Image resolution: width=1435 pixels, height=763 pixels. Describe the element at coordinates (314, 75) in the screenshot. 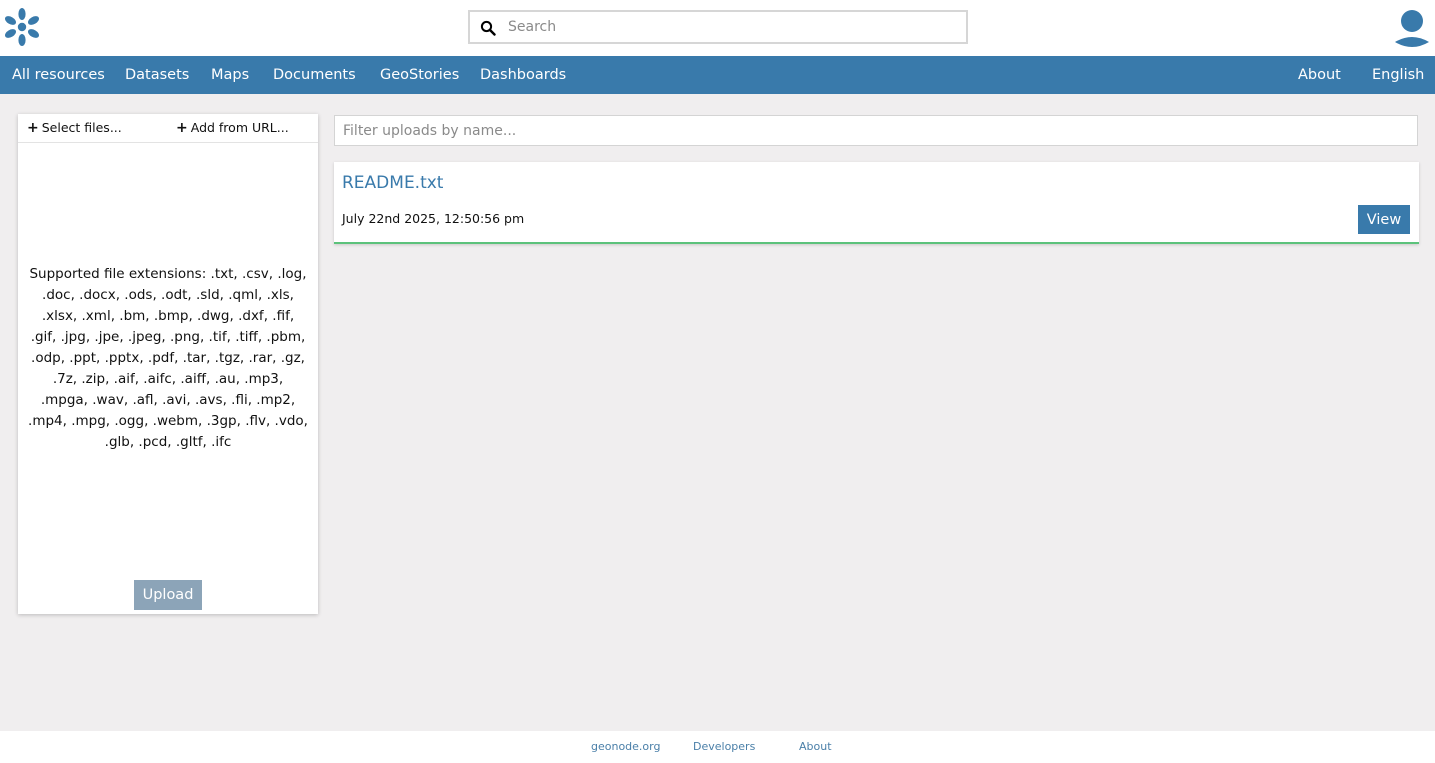

I see `nav-documents: Documents` at that location.